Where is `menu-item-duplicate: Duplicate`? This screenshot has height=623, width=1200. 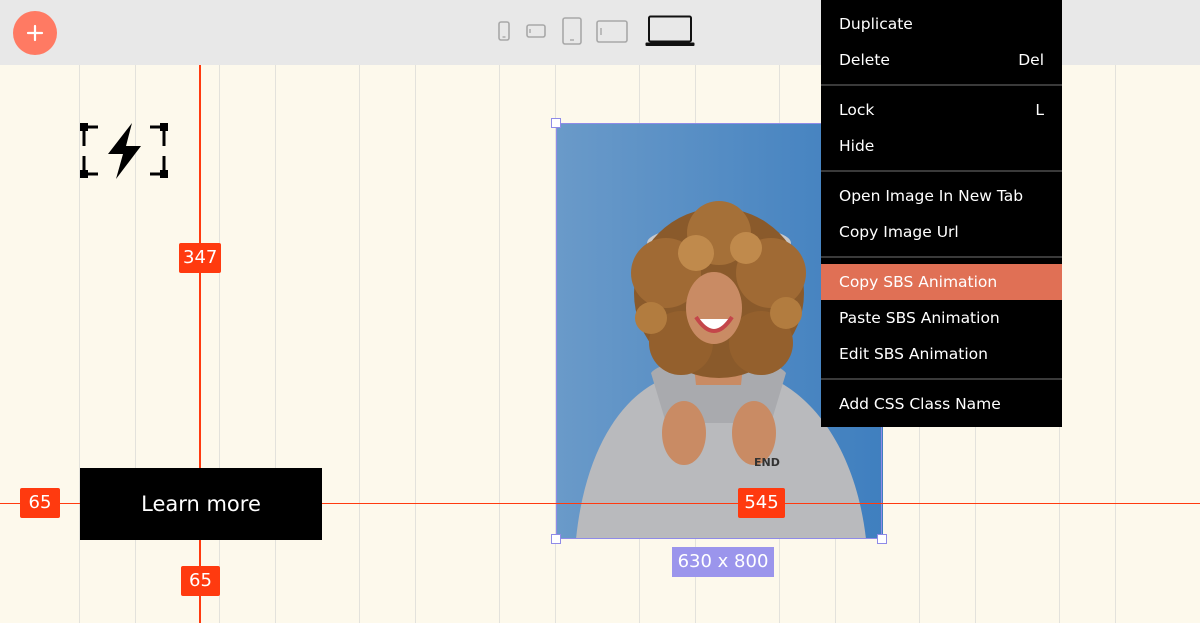
menu-item-duplicate: Duplicate is located at coordinates (941, 24).